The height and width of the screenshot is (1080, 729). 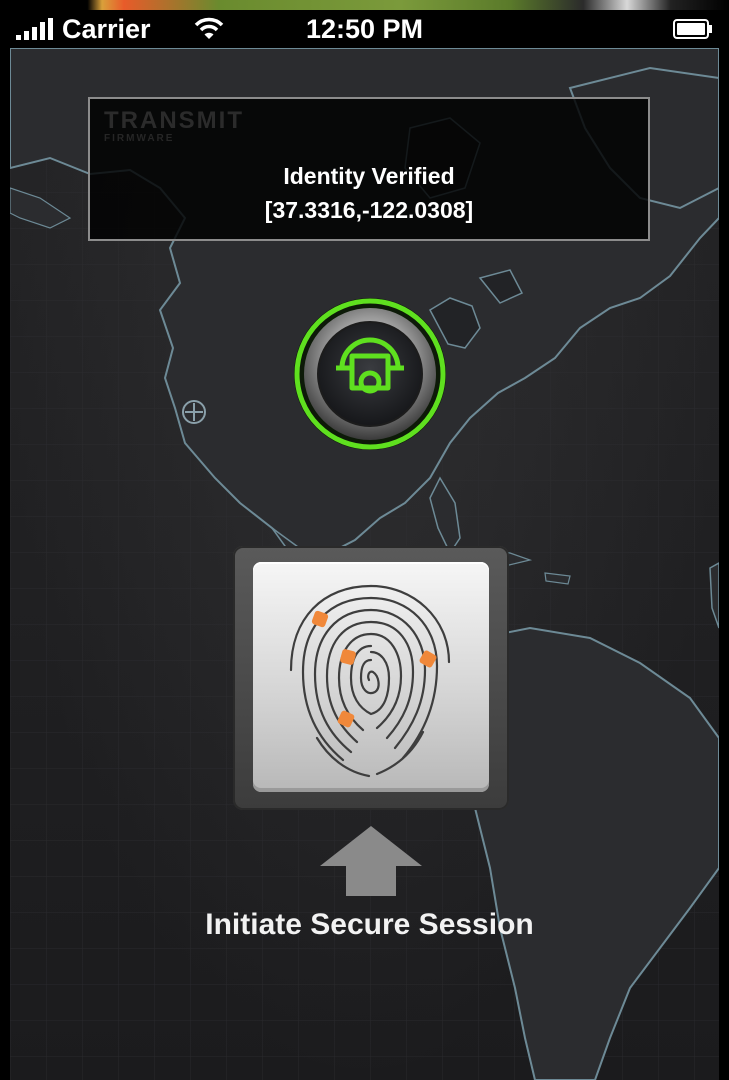 I want to click on top-artwork-strip, so click(x=364, y=5).